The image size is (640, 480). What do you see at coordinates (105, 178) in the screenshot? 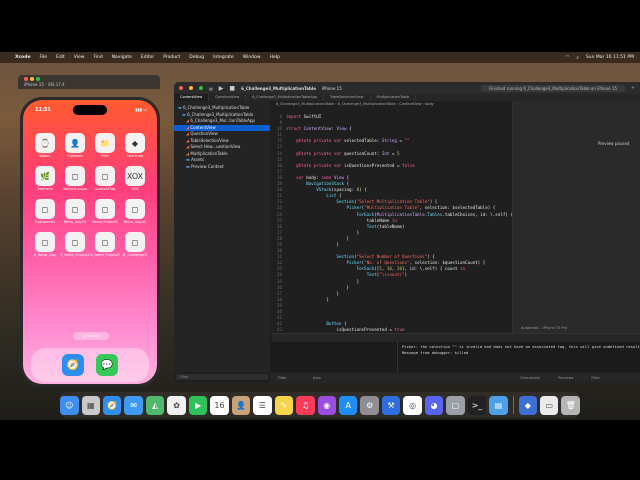
I see `home-app-icon: ◻ Guess&Flag` at bounding box center [105, 178].